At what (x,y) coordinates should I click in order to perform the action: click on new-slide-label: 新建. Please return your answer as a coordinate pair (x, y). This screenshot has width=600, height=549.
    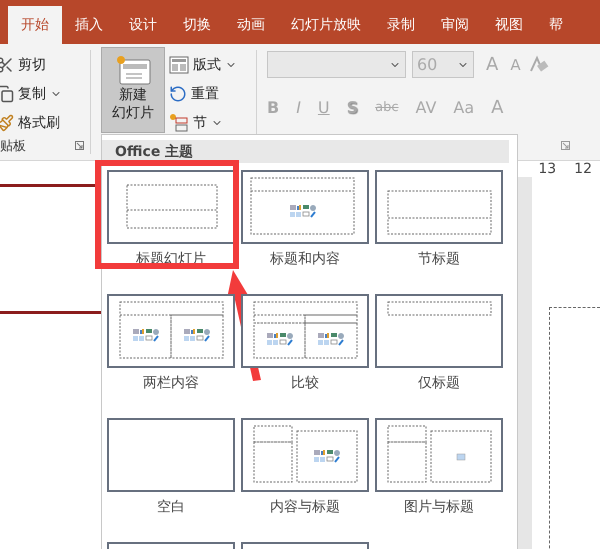
    Looking at the image, I should click on (133, 95).